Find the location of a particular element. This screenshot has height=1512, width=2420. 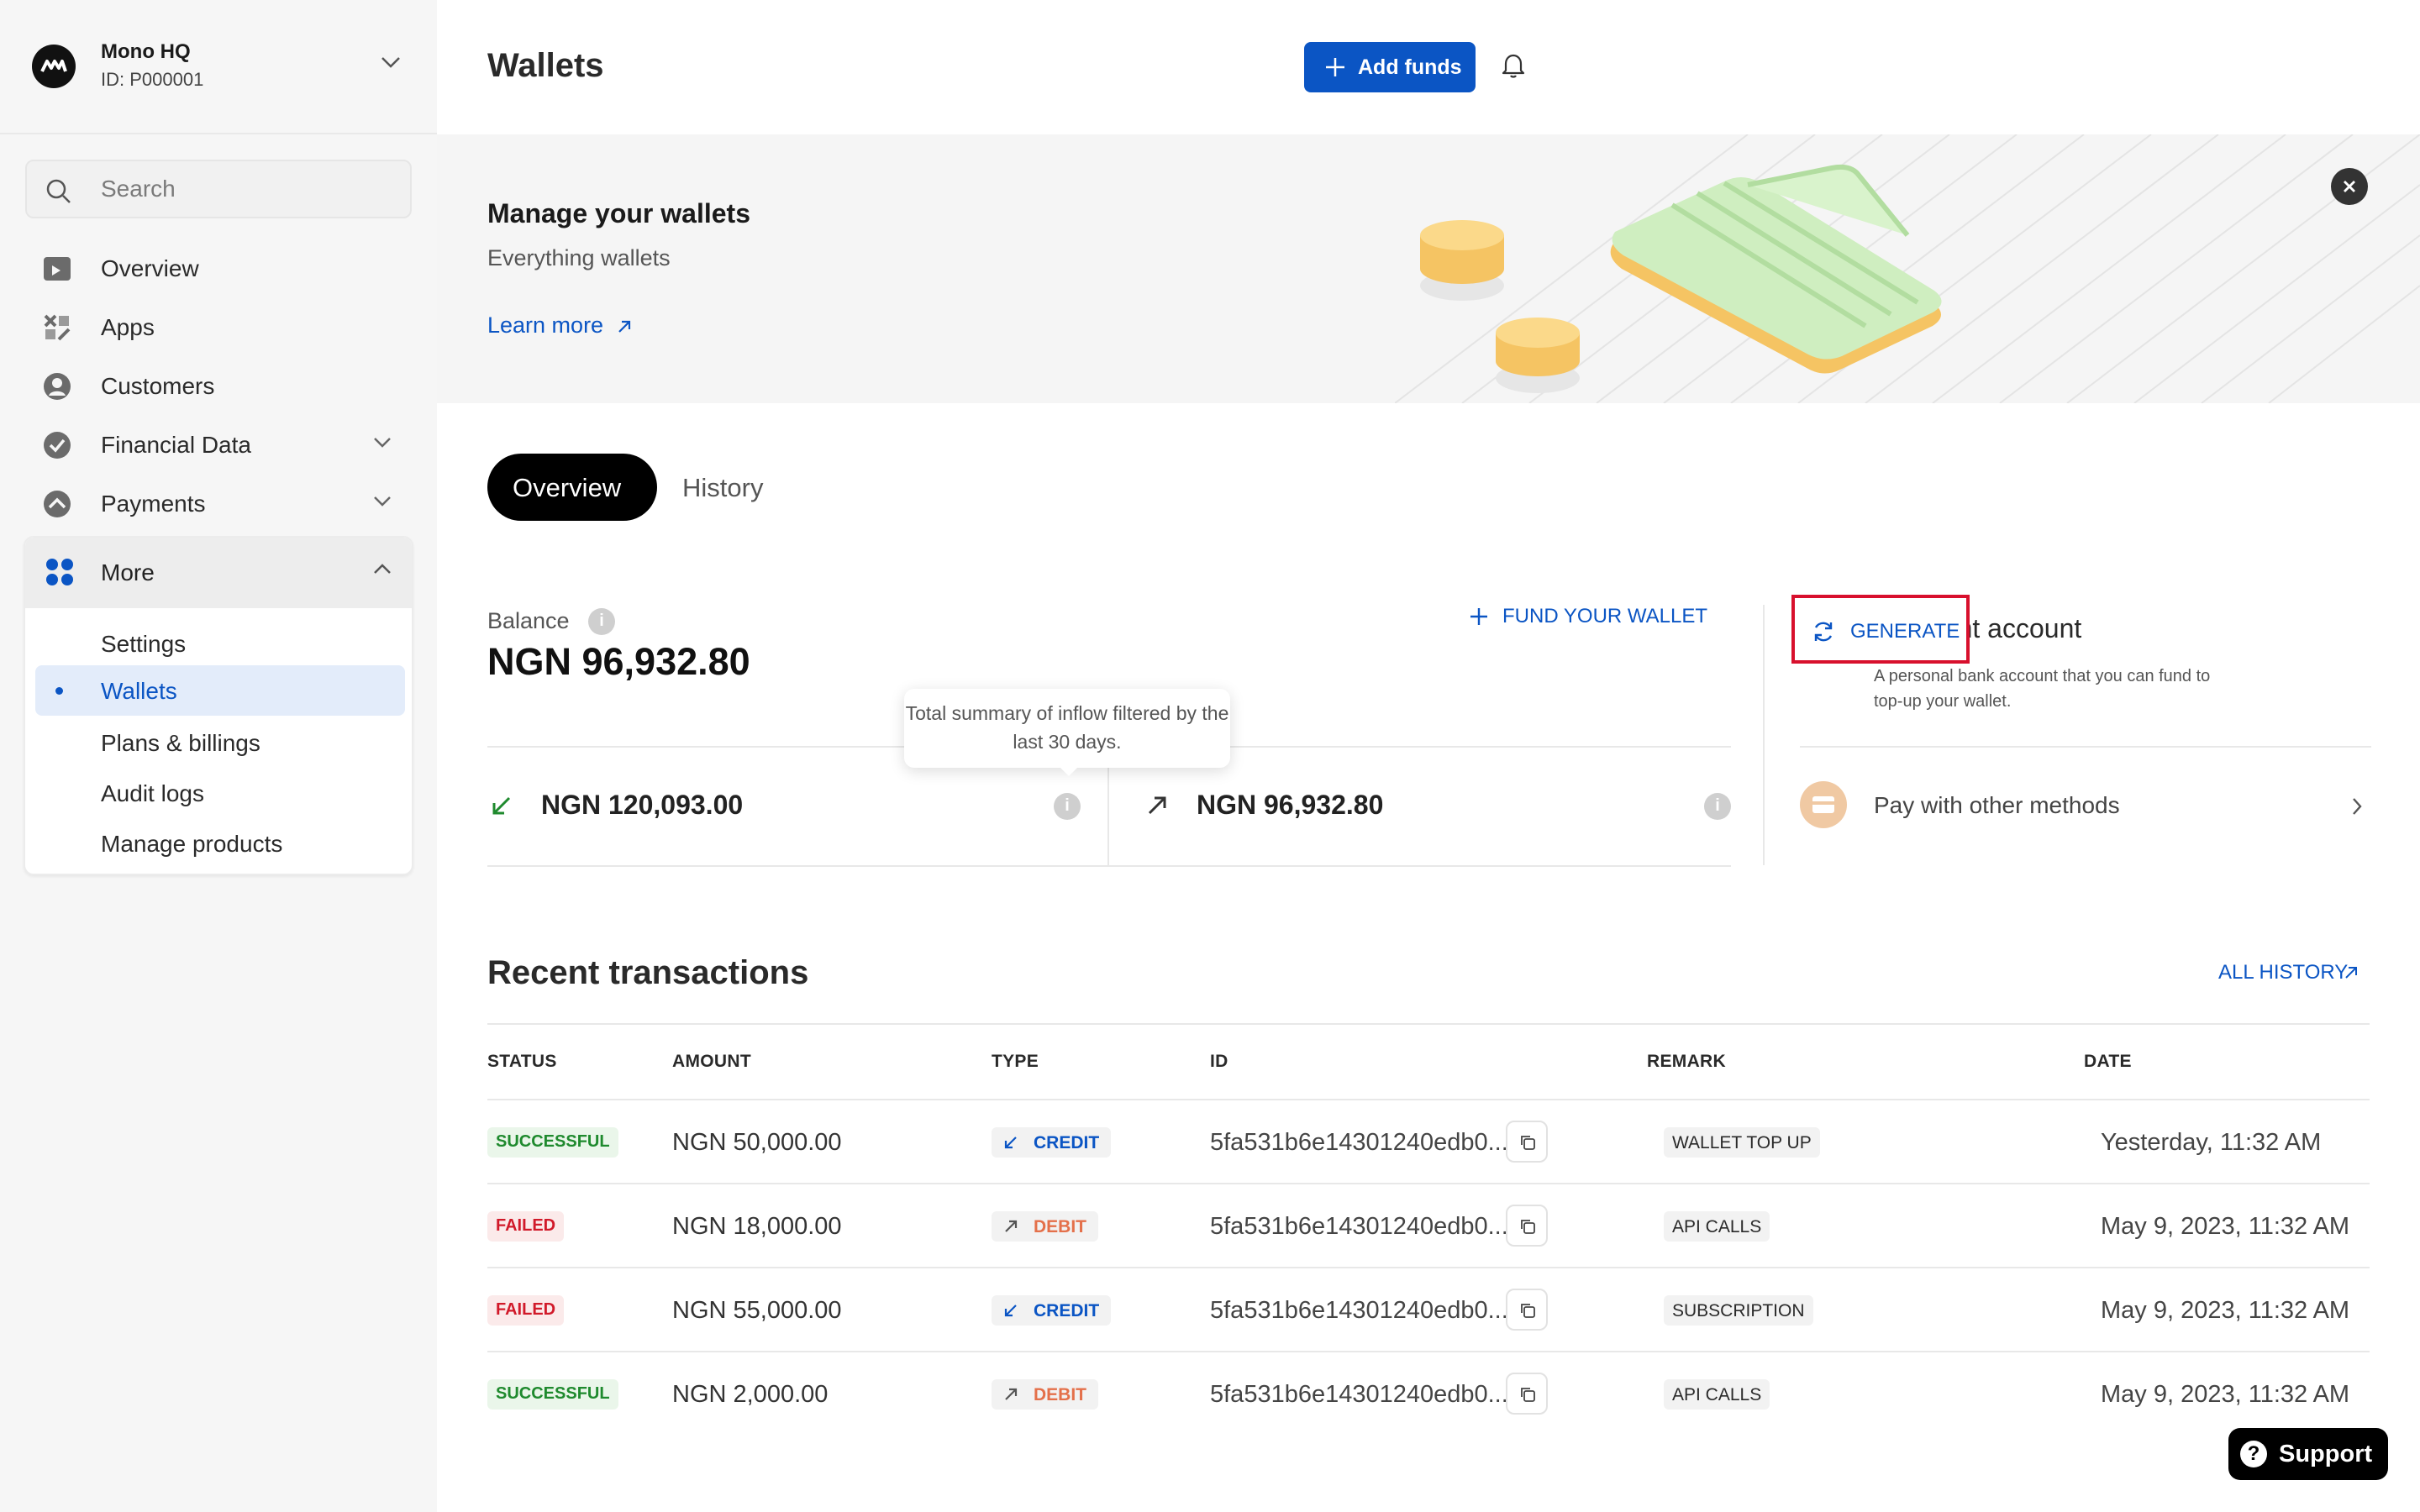

sidebar-subitem-label: Audit logs is located at coordinates (153, 793).